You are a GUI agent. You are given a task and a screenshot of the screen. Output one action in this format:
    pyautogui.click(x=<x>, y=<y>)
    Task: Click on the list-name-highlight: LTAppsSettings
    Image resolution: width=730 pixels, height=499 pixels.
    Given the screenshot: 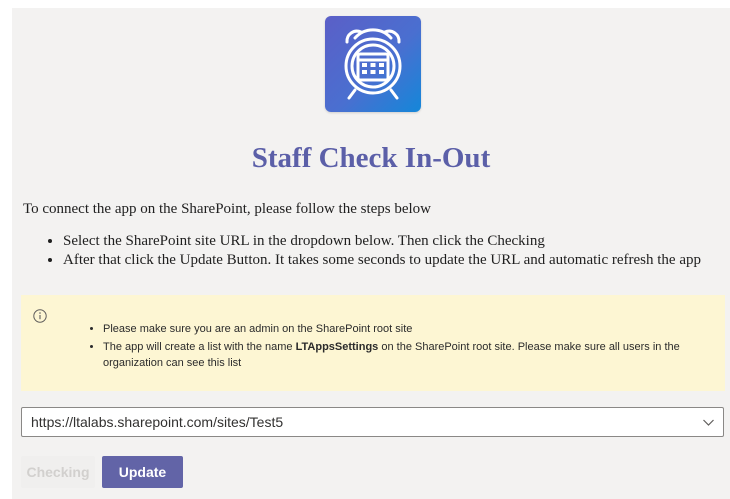 What is the action you would take?
    pyautogui.click(x=337, y=347)
    